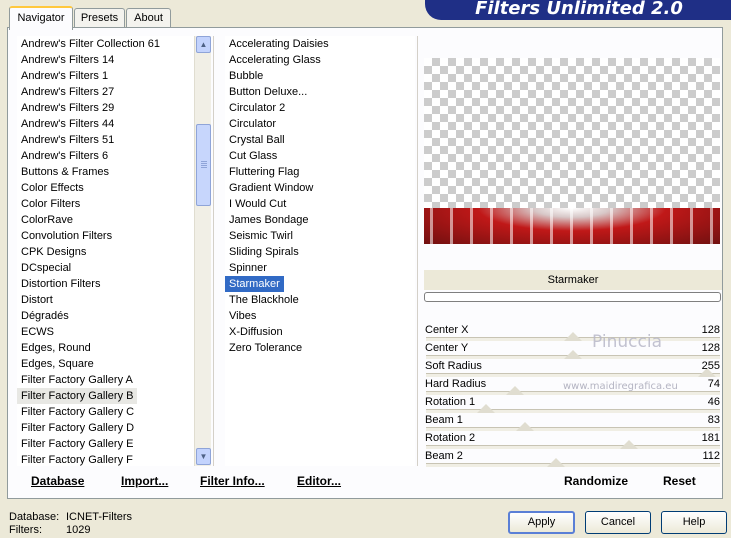 This screenshot has height=538, width=731. Describe the element at coordinates (320, 156) in the screenshot. I see `filter-item: Cut Glass` at that location.